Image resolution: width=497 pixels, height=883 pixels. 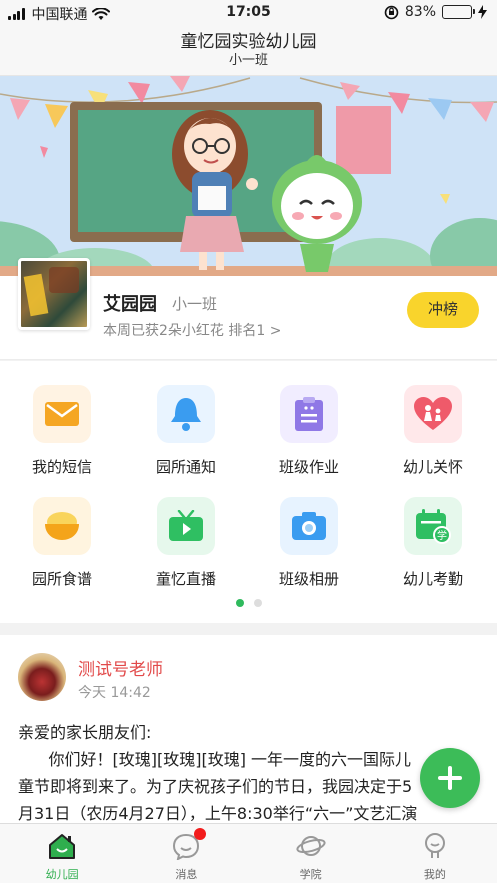 I want to click on svg-text: 学, so click(x=442, y=535).